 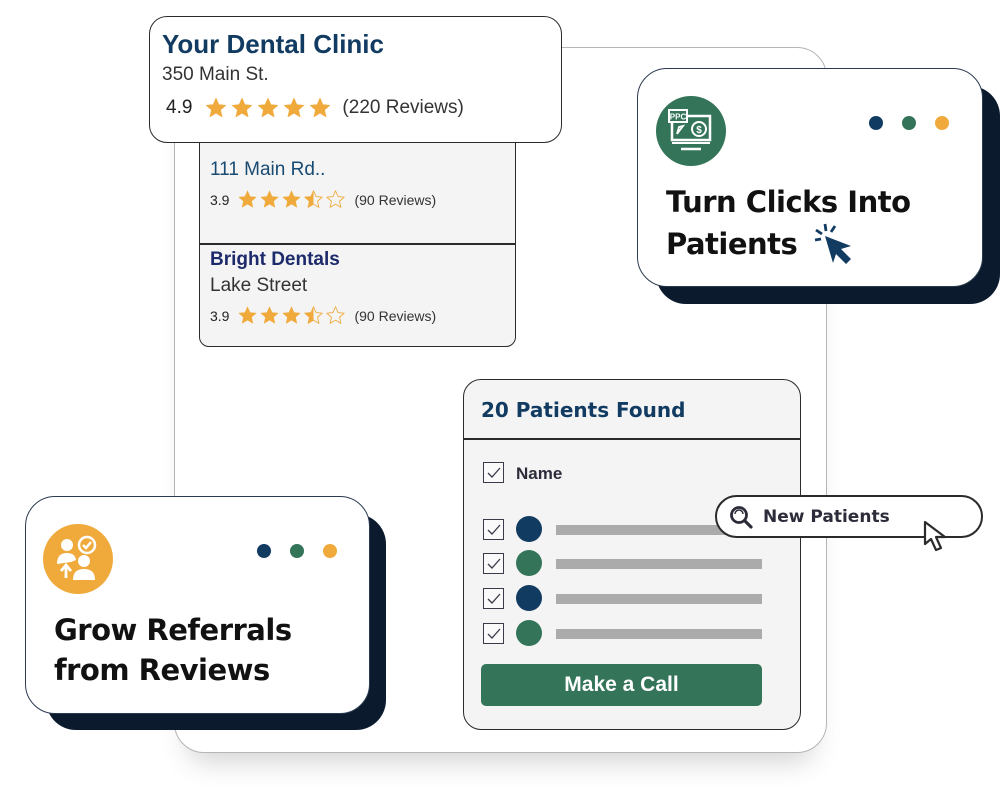 I want to click on review-count: (220 Reviews), so click(x=403, y=107).